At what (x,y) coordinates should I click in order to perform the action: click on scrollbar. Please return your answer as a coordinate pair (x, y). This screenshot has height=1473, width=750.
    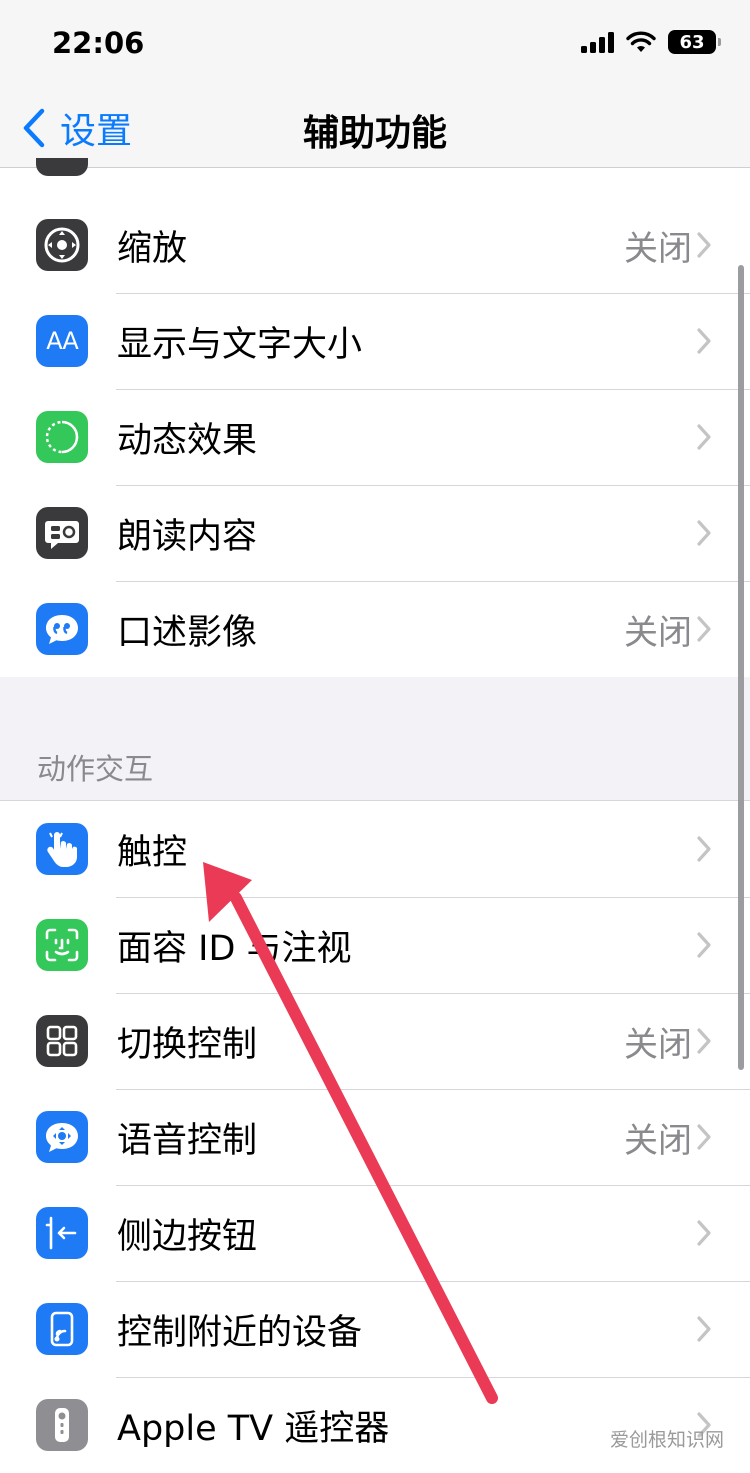
    Looking at the image, I should click on (741, 667).